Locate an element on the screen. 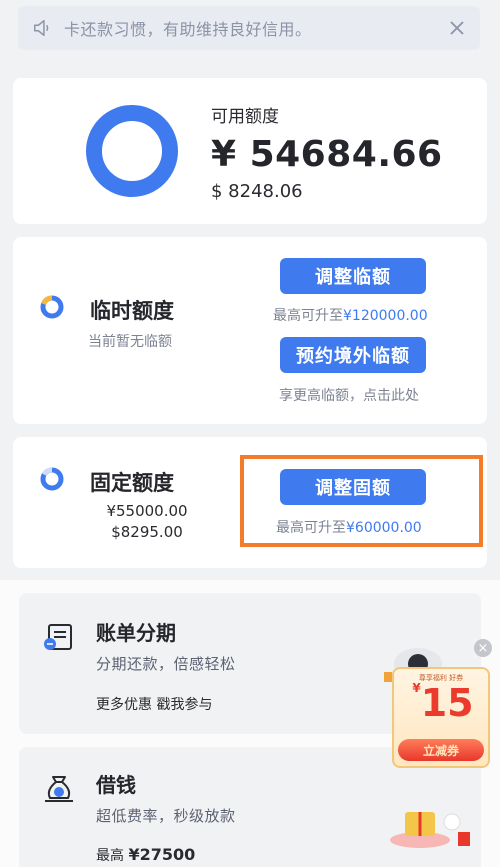 Image resolution: width=500 pixels, height=867 pixels. gift-box-illustration is located at coordinates (430, 830).